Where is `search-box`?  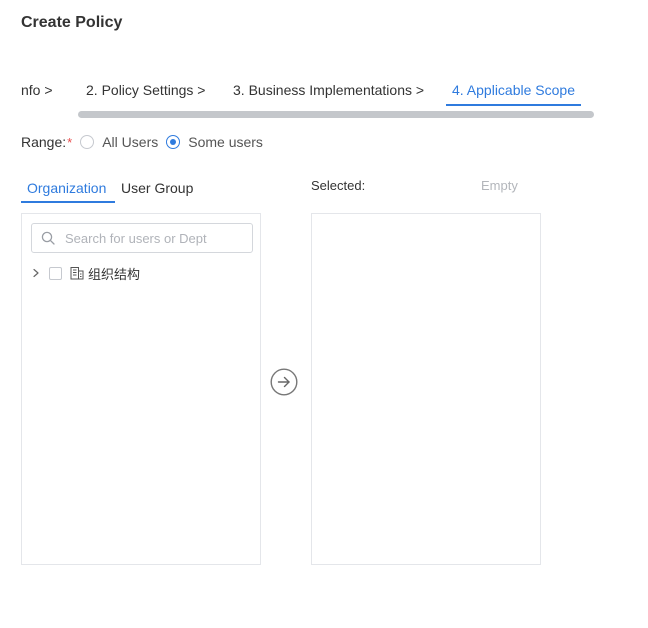 search-box is located at coordinates (142, 238).